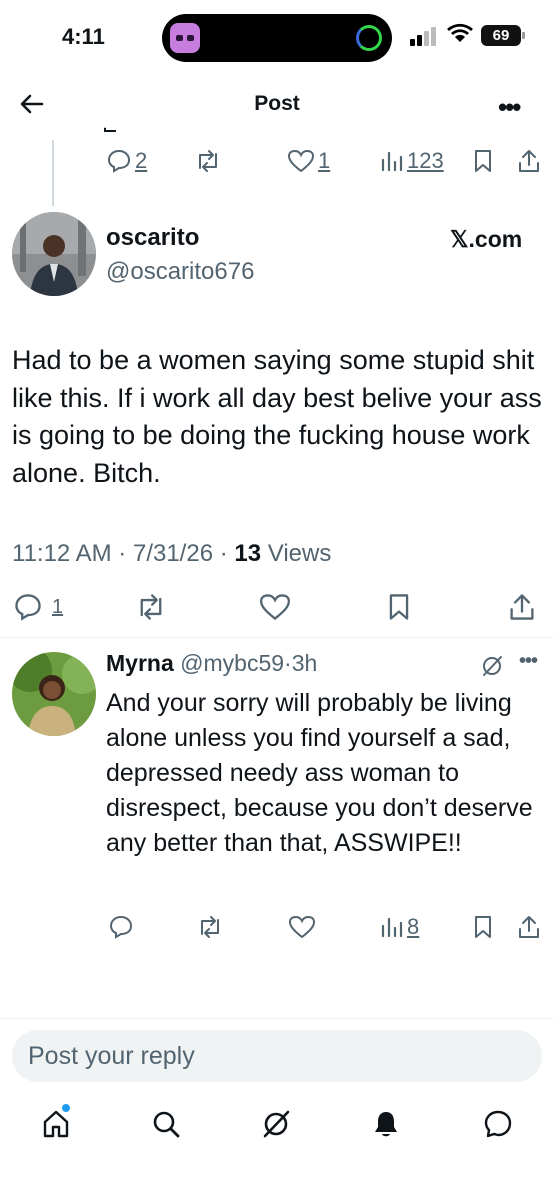  I want to click on search-icon, so click(166, 1124).